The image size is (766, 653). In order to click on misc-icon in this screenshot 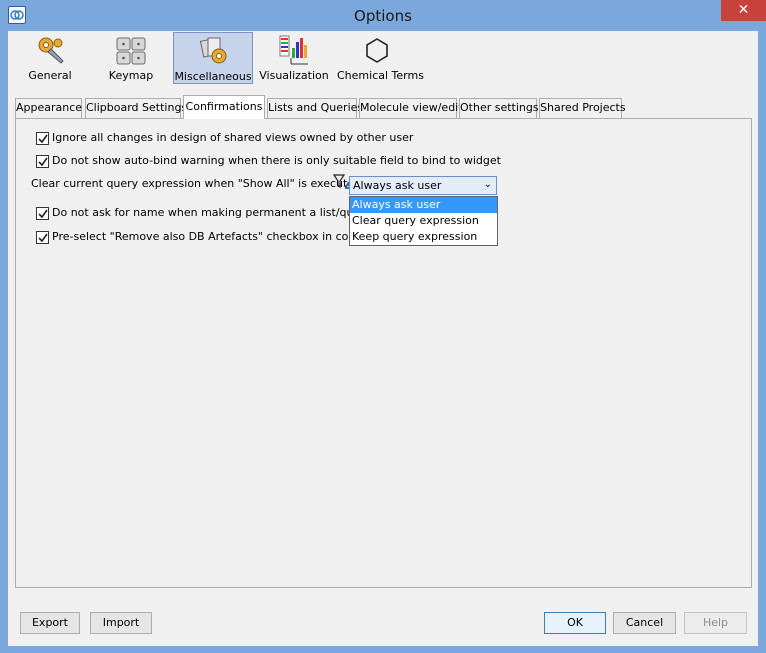, I will do `click(214, 51)`.